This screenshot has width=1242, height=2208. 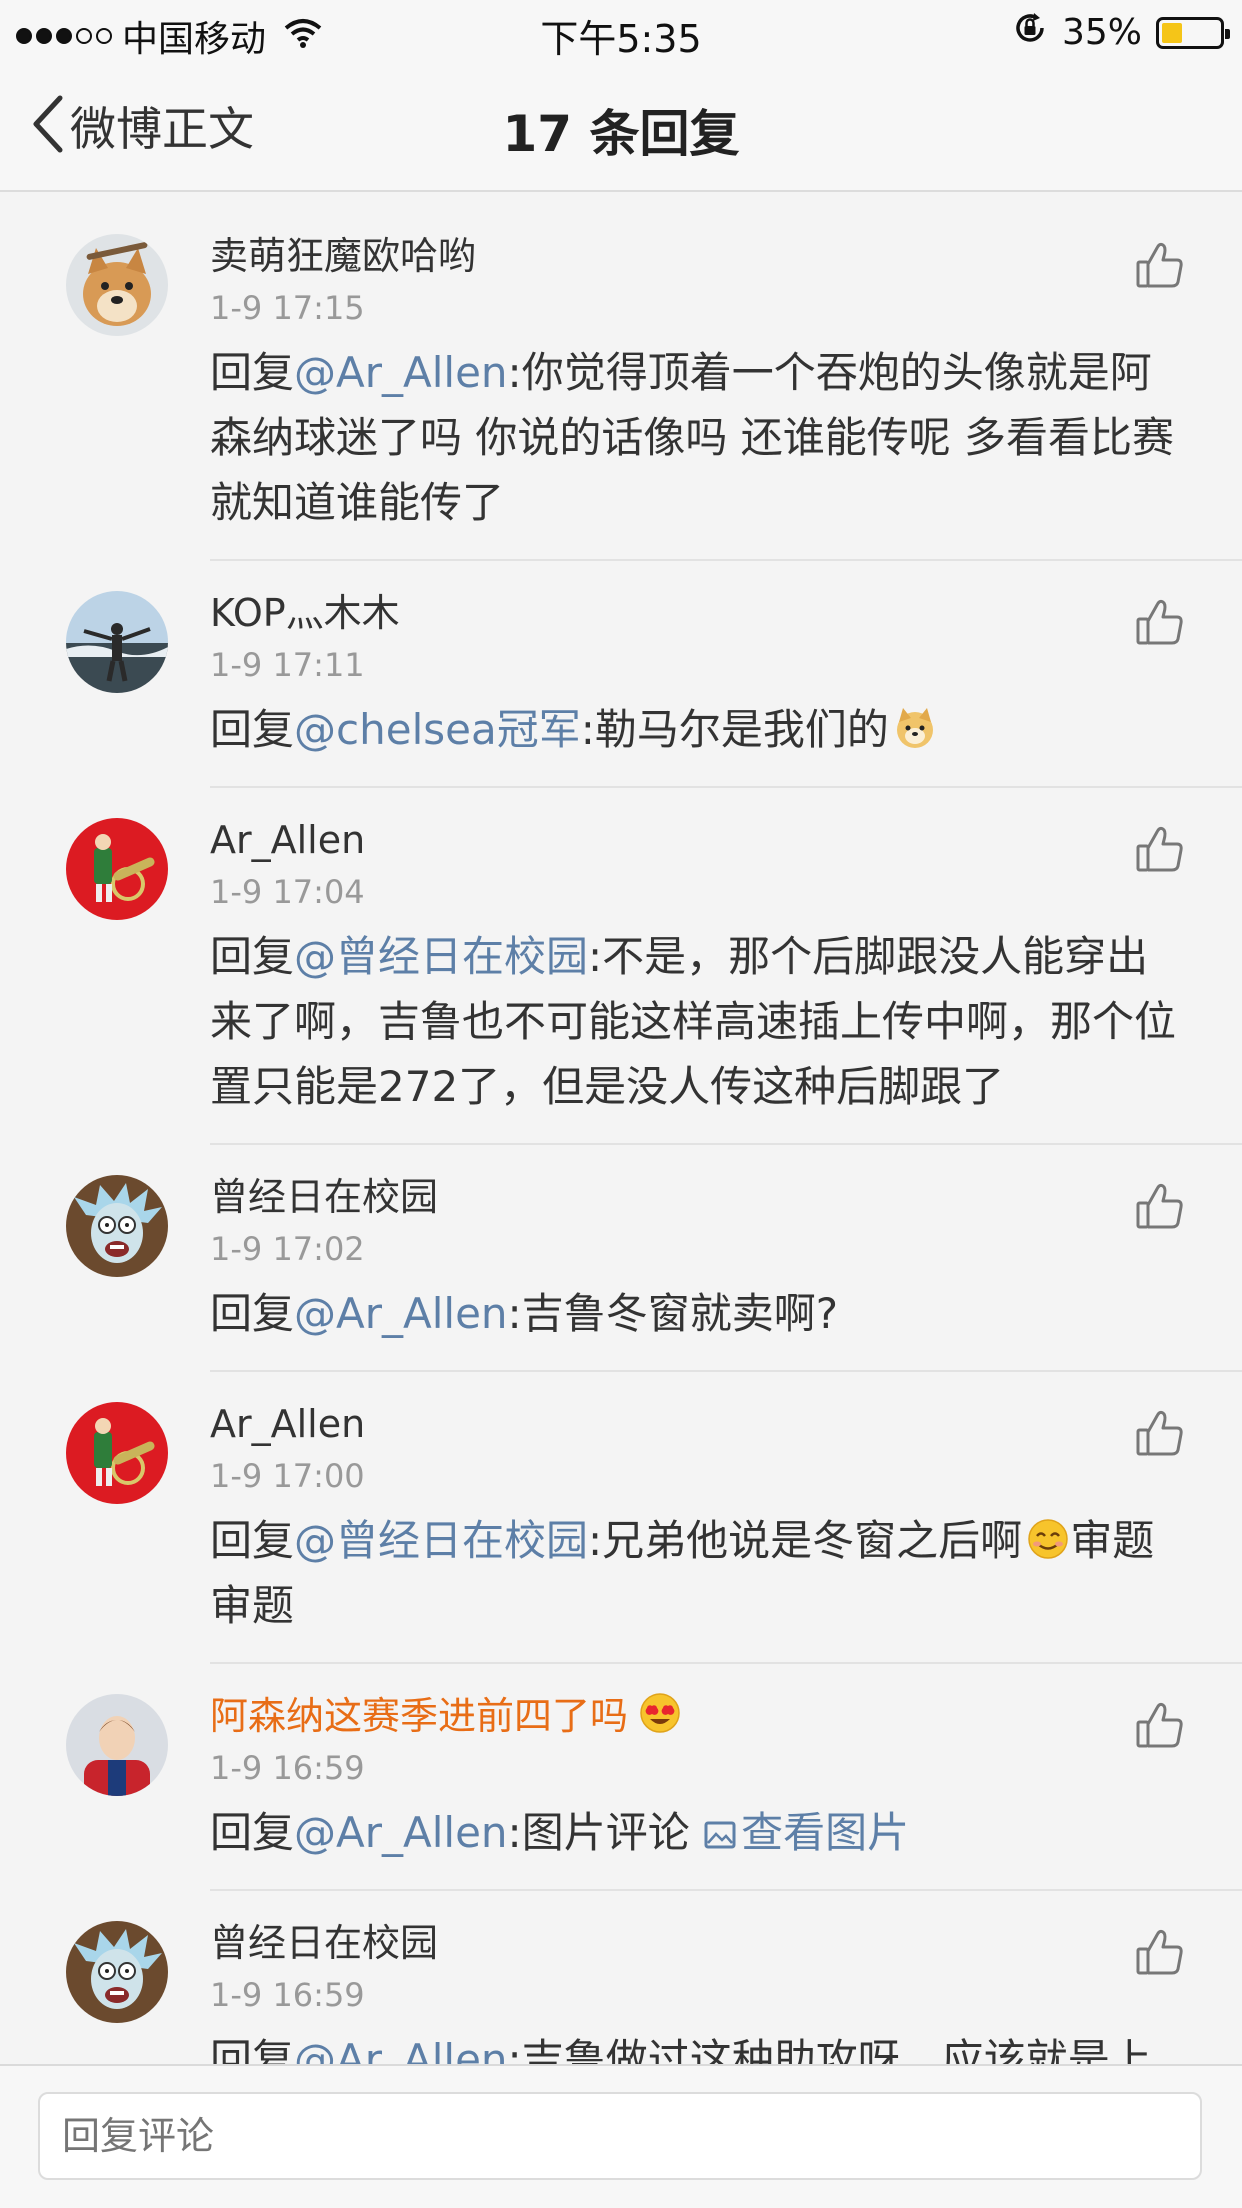 I want to click on comment-user-name: 卖萌狂魔欧哈哟, so click(x=696, y=256).